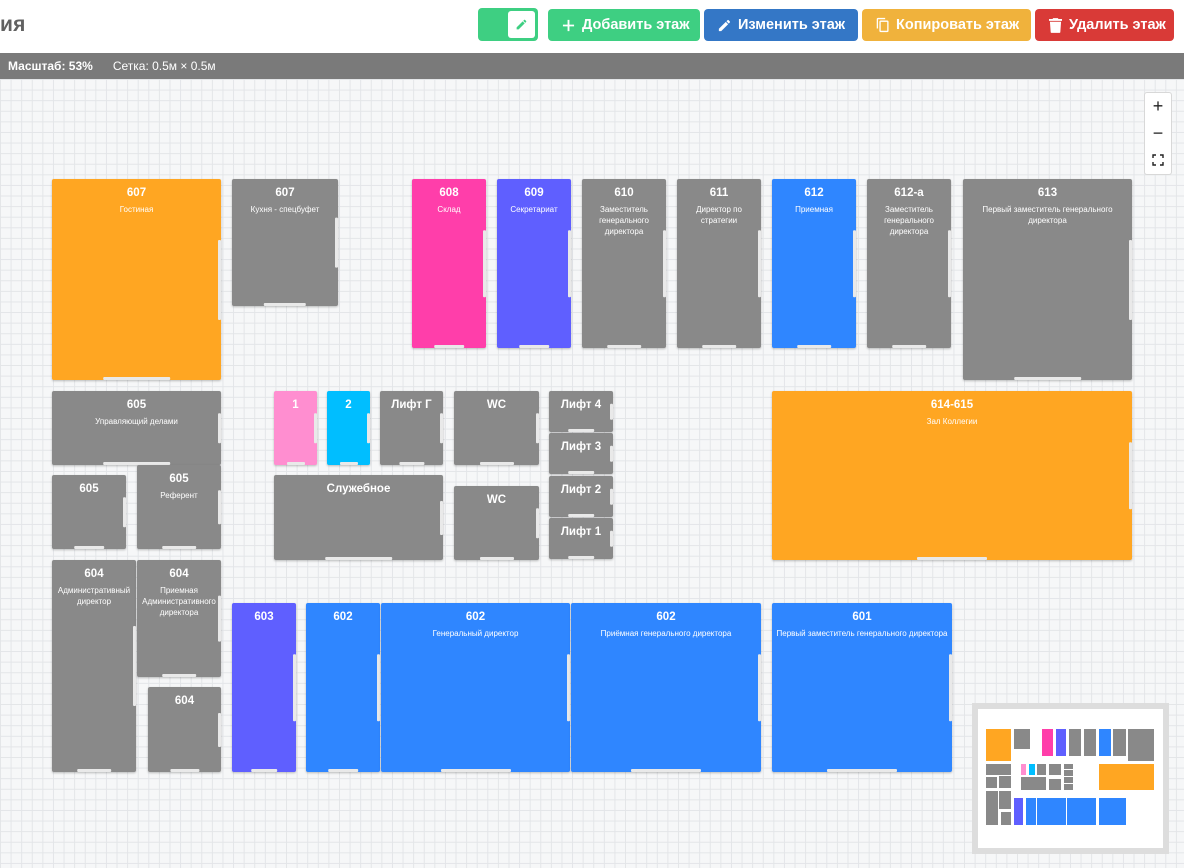  I want to click on zoom-in-button: +, so click(1158, 106).